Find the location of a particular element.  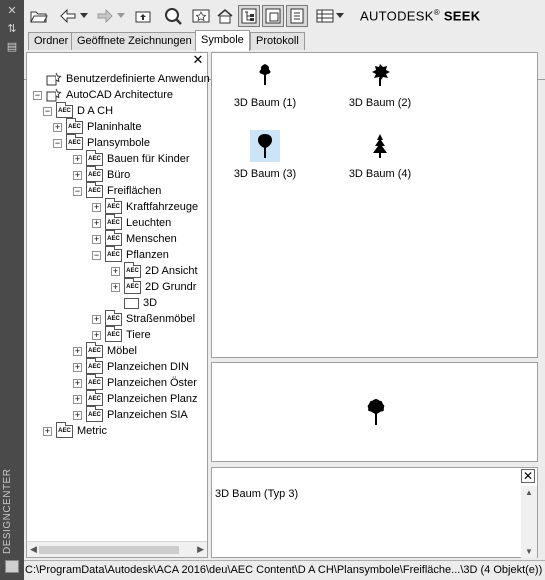

description-pane: ✕ 3D Baum (Typ 3) ▲ ▼ is located at coordinates (374, 512).